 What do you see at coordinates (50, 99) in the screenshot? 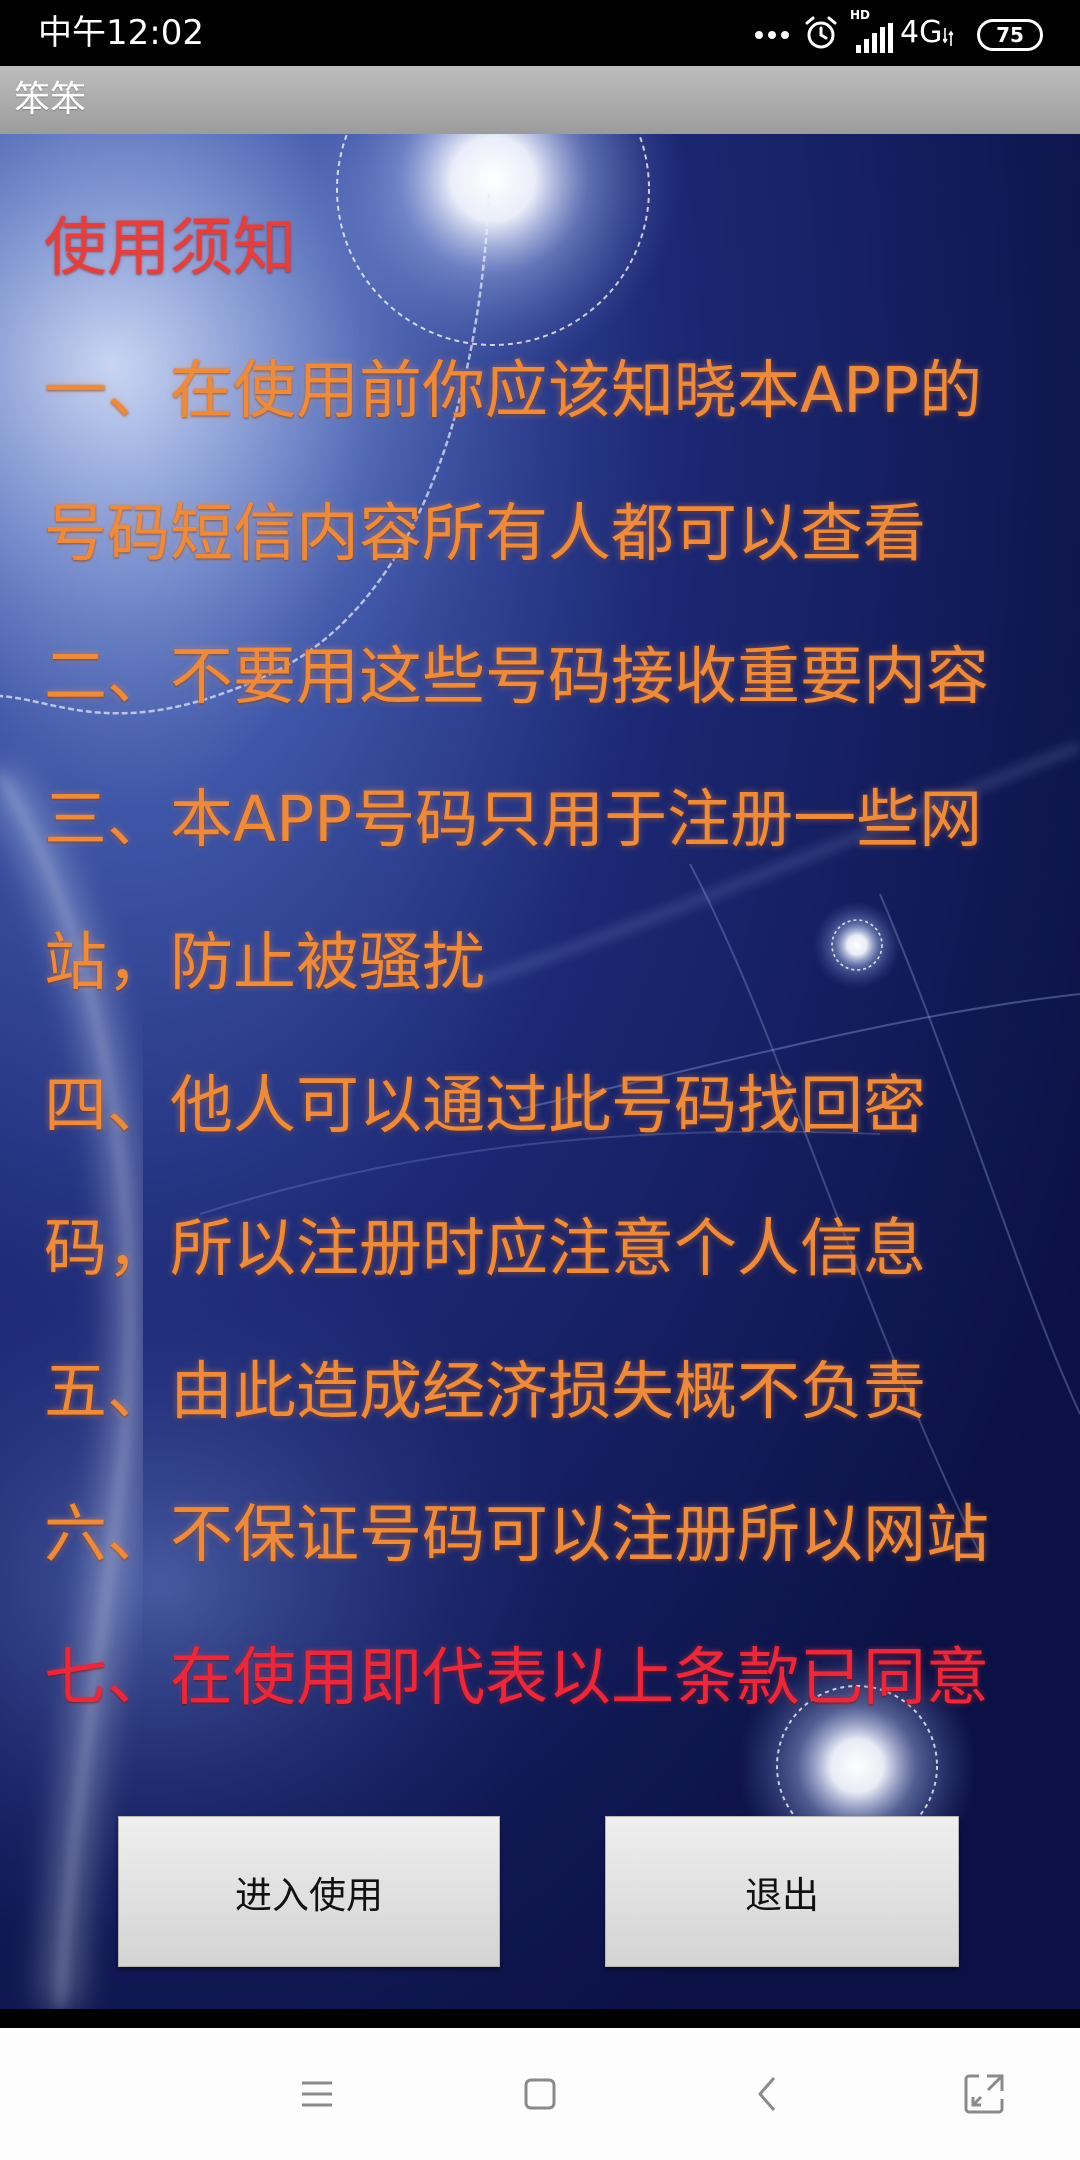
I see `app-title: 笨笨` at bounding box center [50, 99].